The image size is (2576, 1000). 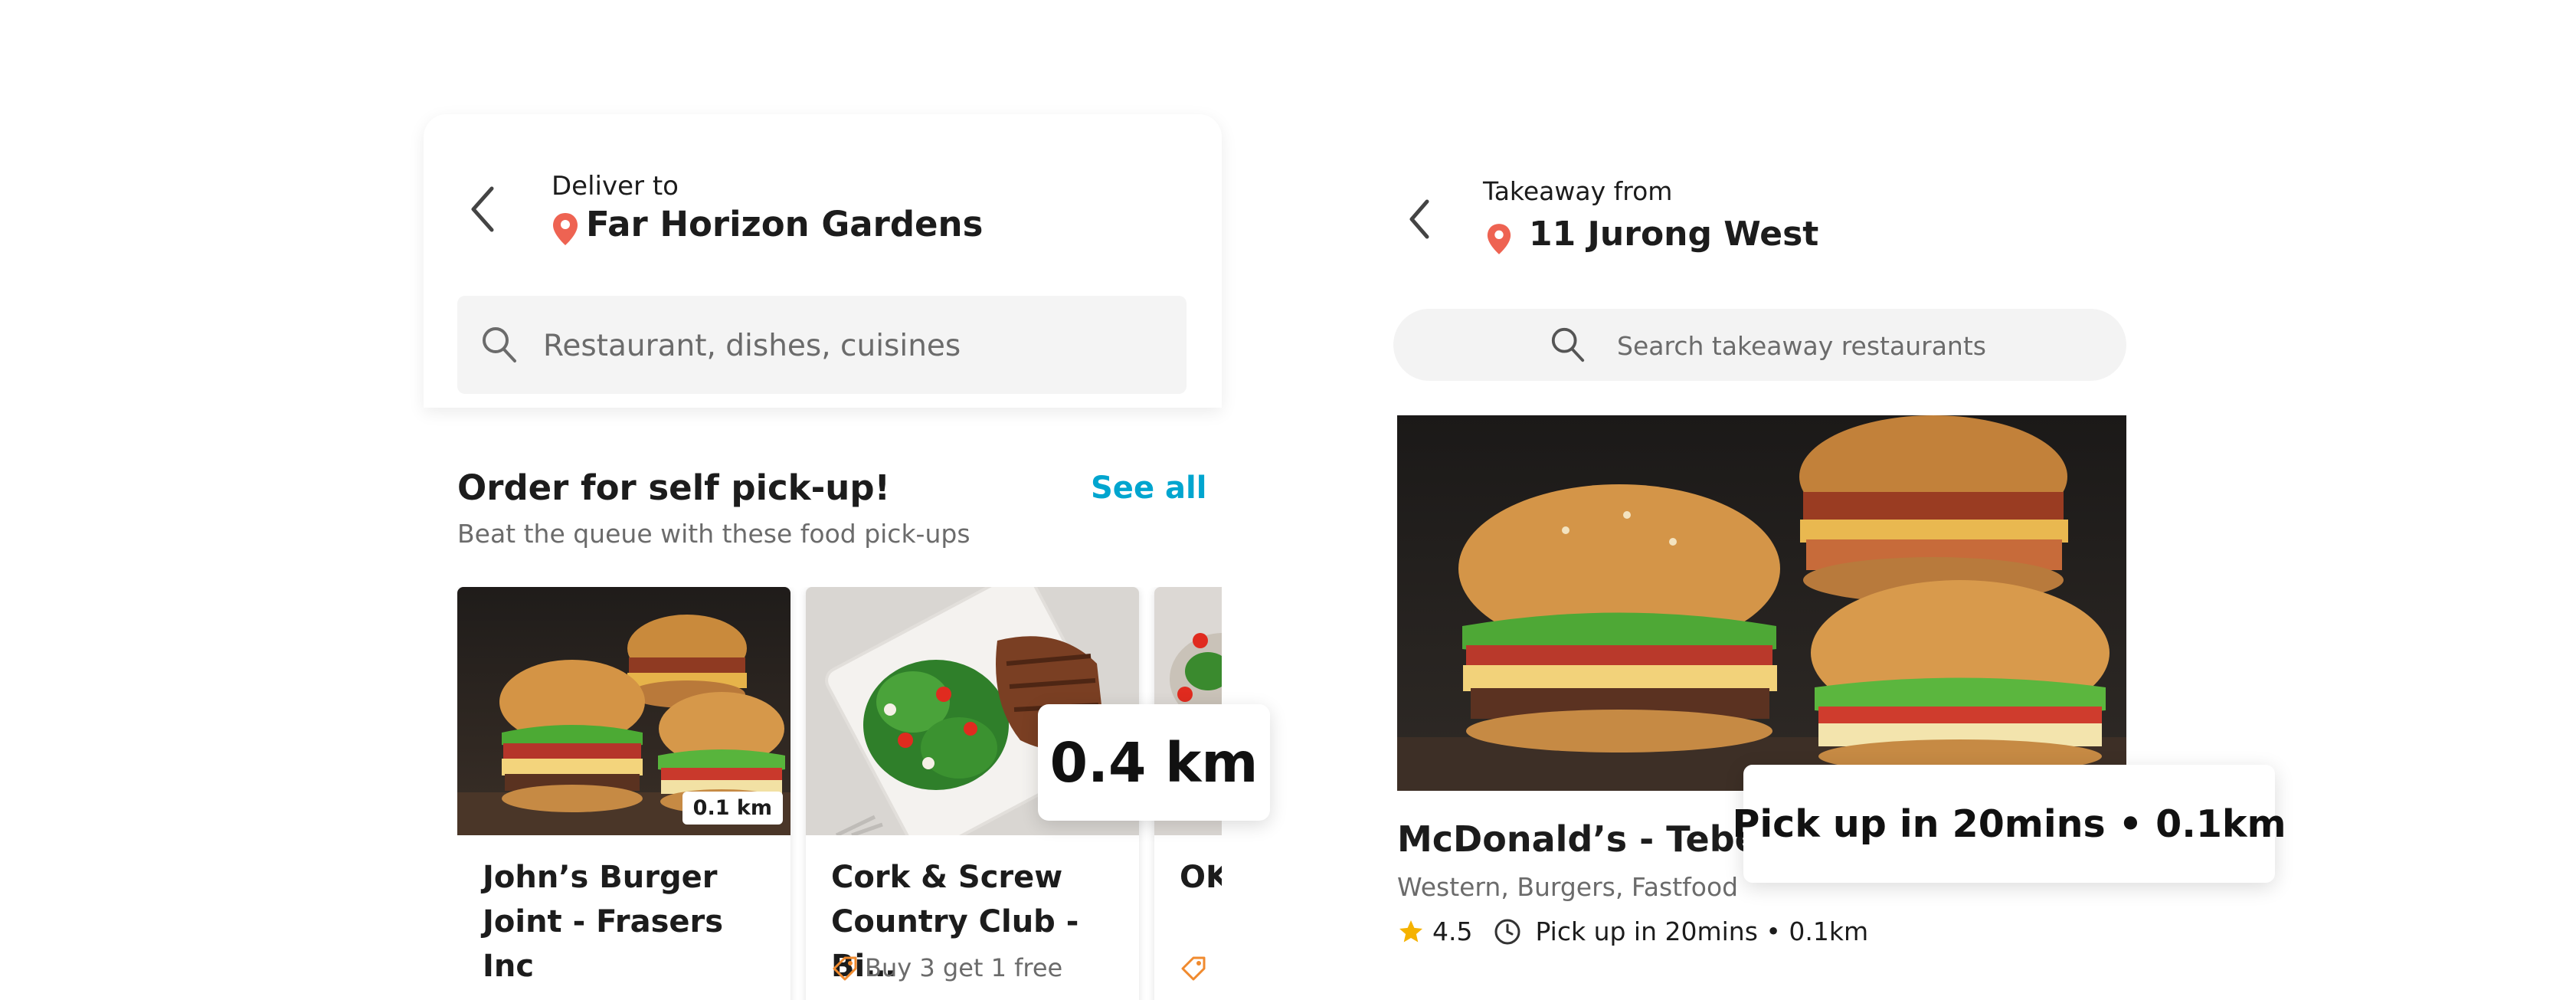 What do you see at coordinates (623, 711) in the screenshot?
I see `burgers-photo: 0.1 km` at bounding box center [623, 711].